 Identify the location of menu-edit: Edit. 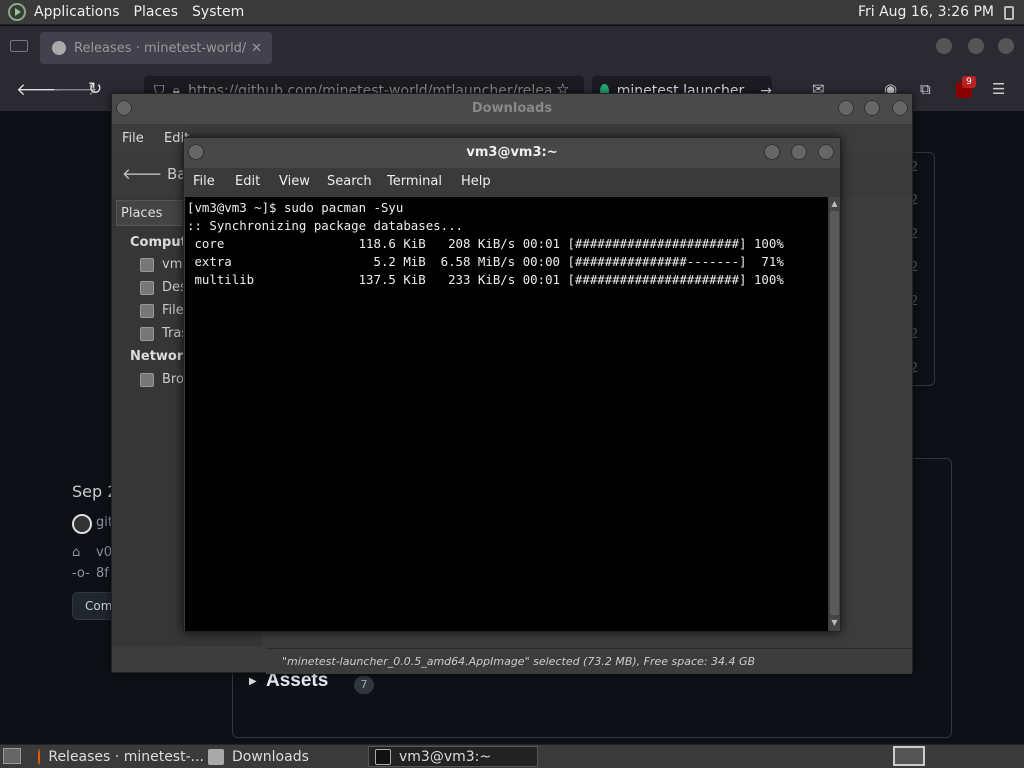
(247, 181).